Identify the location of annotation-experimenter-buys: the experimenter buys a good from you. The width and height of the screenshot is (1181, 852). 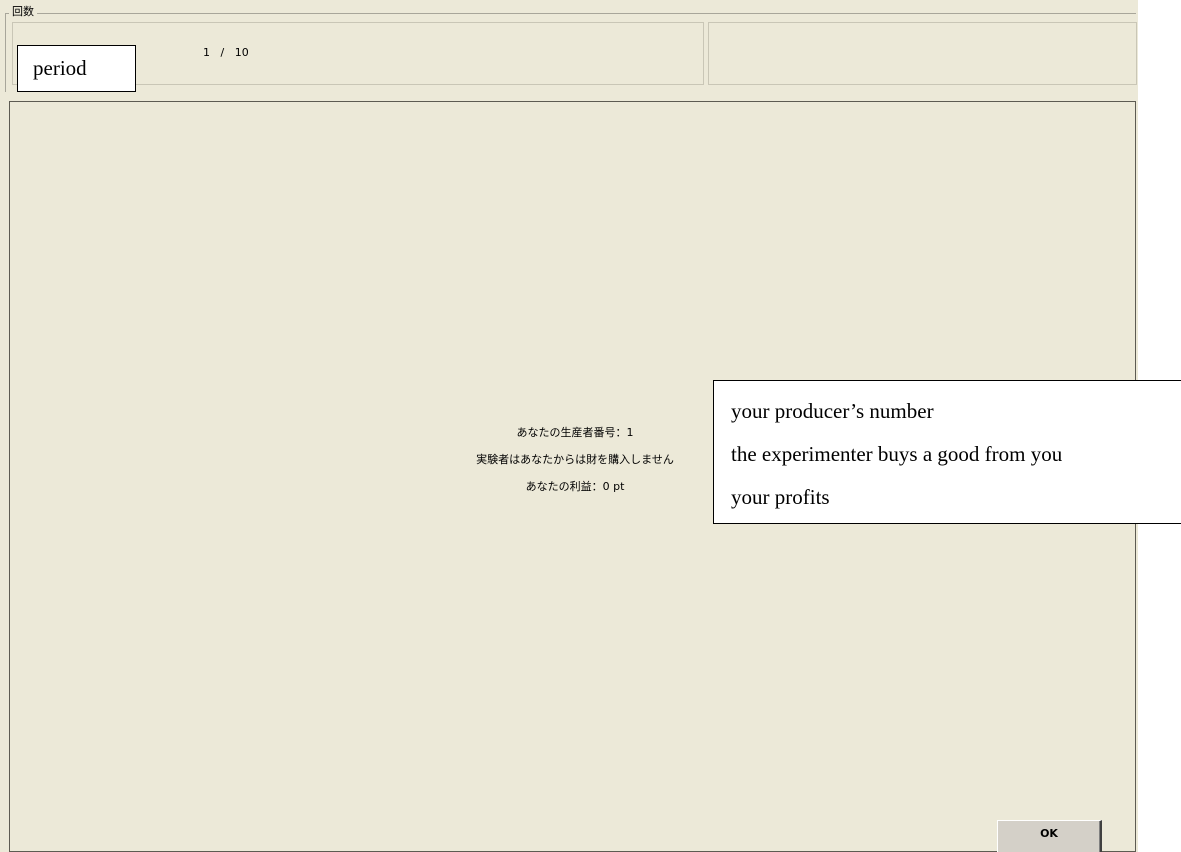
(897, 454).